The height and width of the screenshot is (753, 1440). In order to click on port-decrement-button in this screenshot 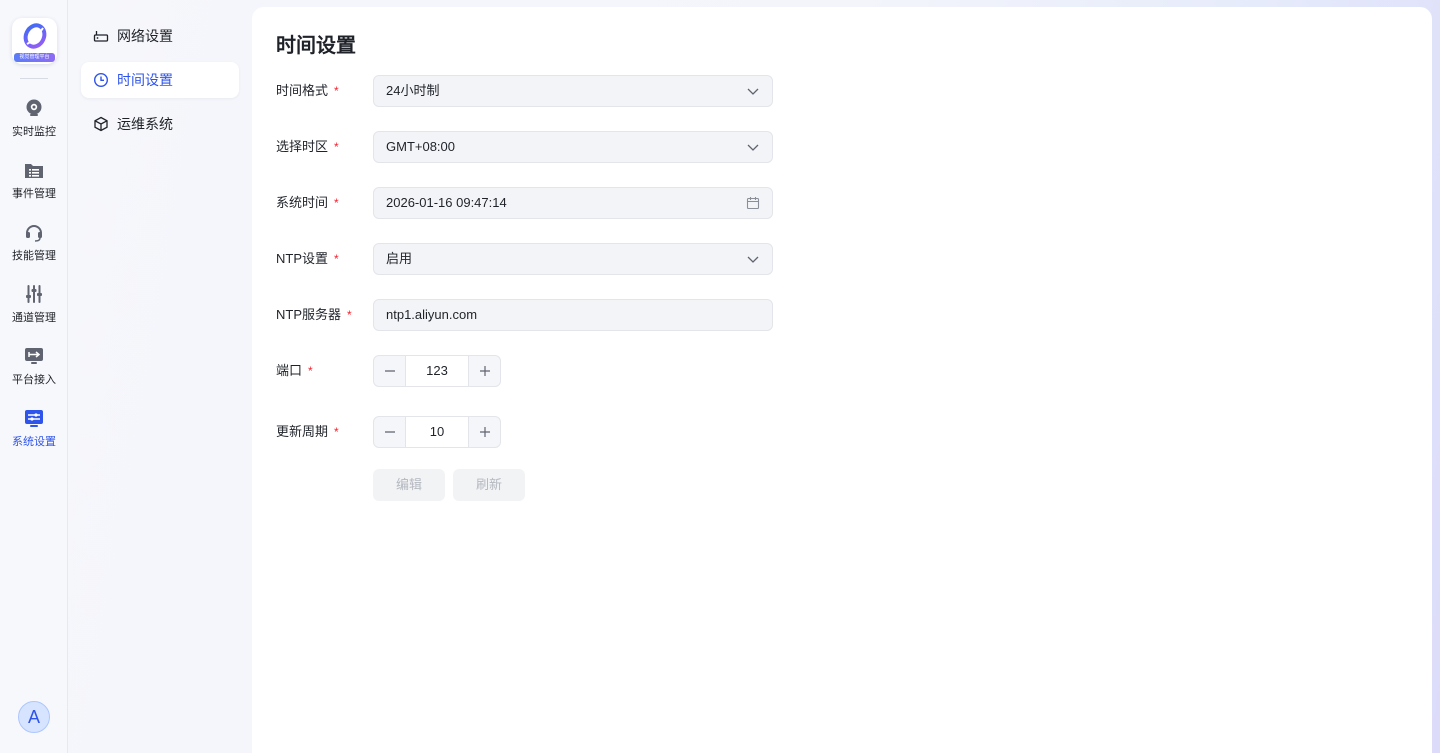, I will do `click(390, 371)`.